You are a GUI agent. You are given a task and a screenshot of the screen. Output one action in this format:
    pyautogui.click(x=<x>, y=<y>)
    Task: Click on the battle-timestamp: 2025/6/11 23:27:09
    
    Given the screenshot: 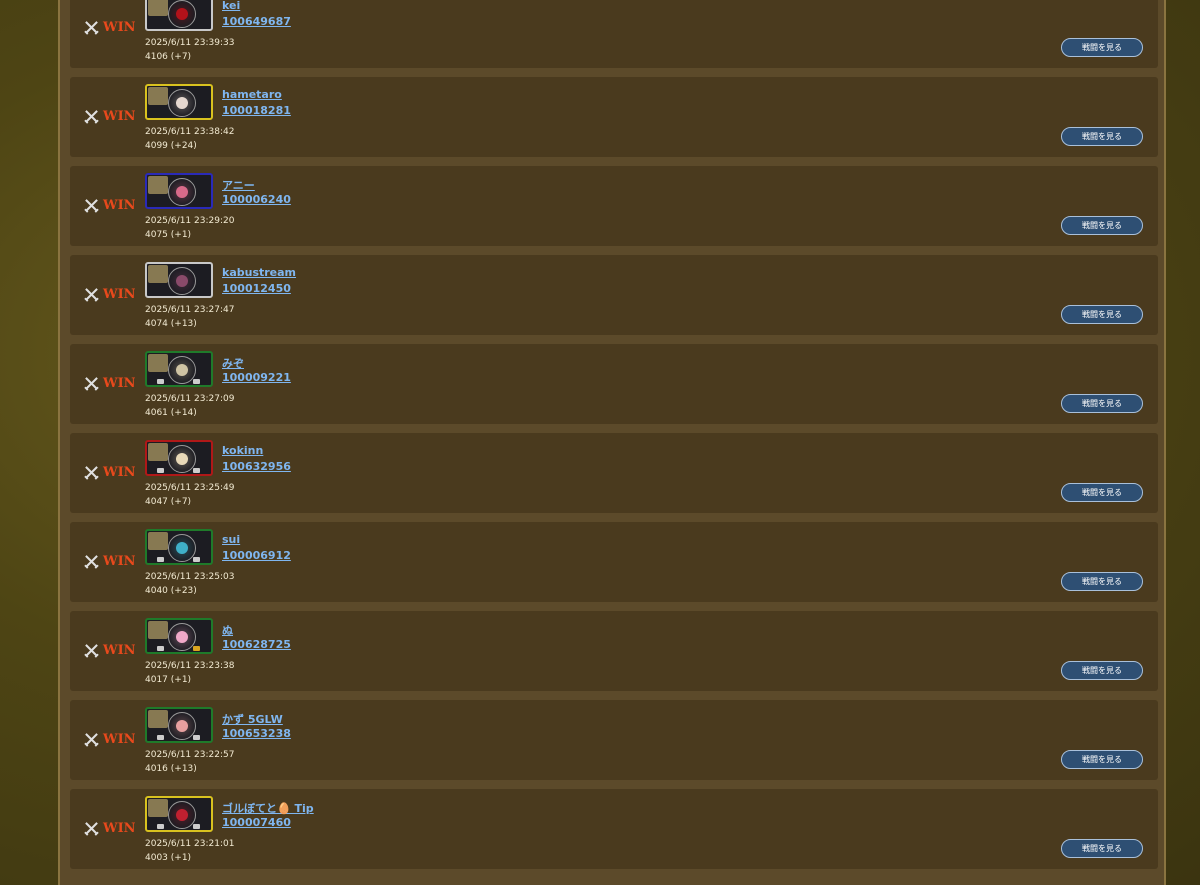 What is the action you would take?
    pyautogui.click(x=190, y=399)
    